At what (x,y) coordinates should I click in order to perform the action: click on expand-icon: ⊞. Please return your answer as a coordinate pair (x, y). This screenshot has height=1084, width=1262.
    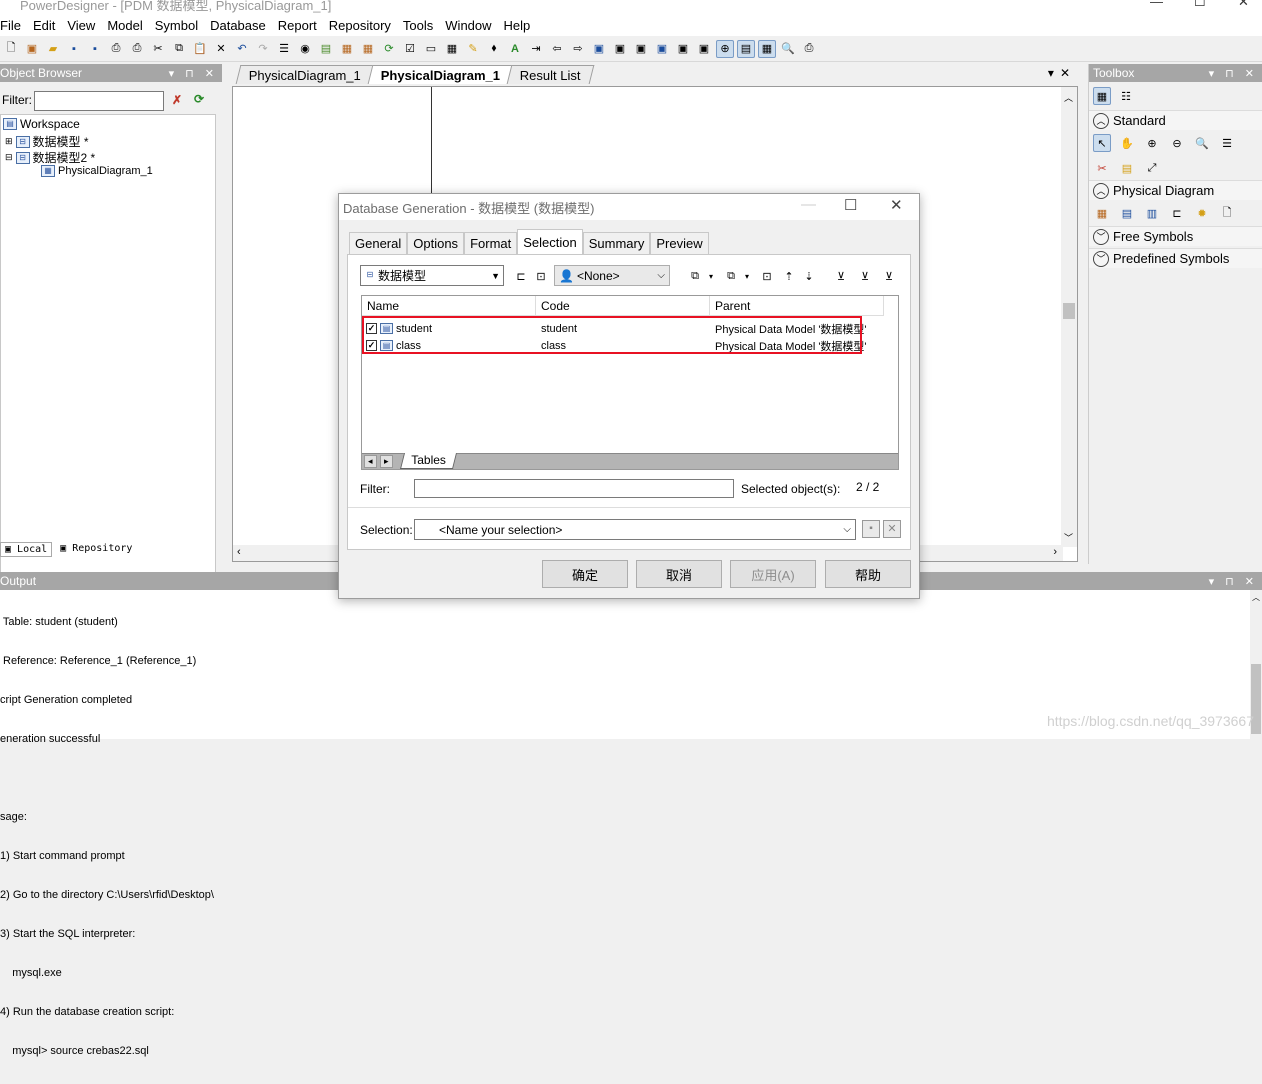
    Looking at the image, I should click on (9, 141).